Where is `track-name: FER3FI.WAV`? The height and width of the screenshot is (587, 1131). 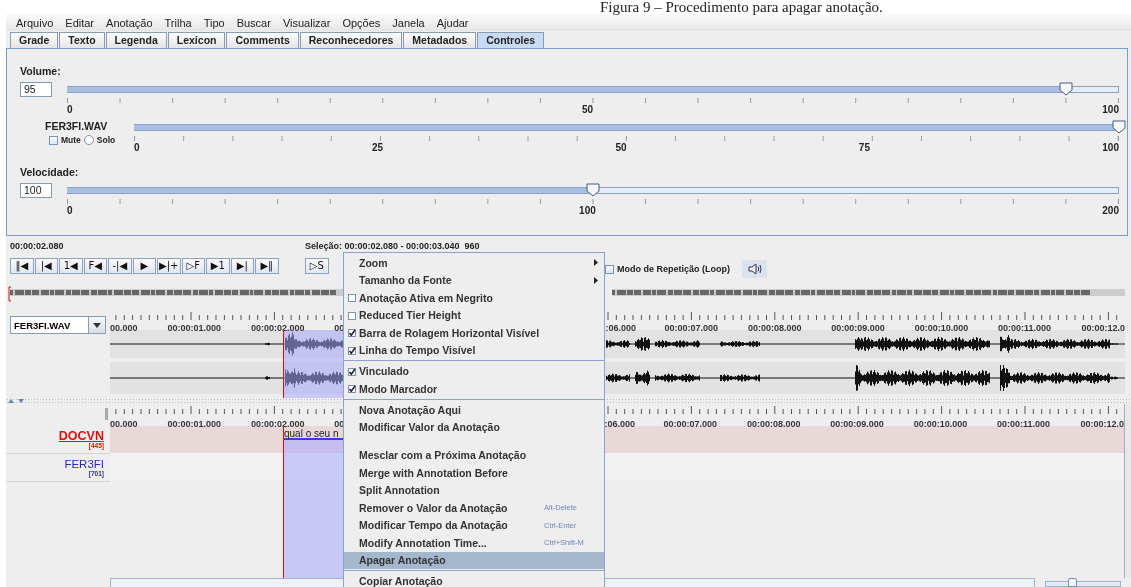 track-name: FER3FI.WAV is located at coordinates (77, 126).